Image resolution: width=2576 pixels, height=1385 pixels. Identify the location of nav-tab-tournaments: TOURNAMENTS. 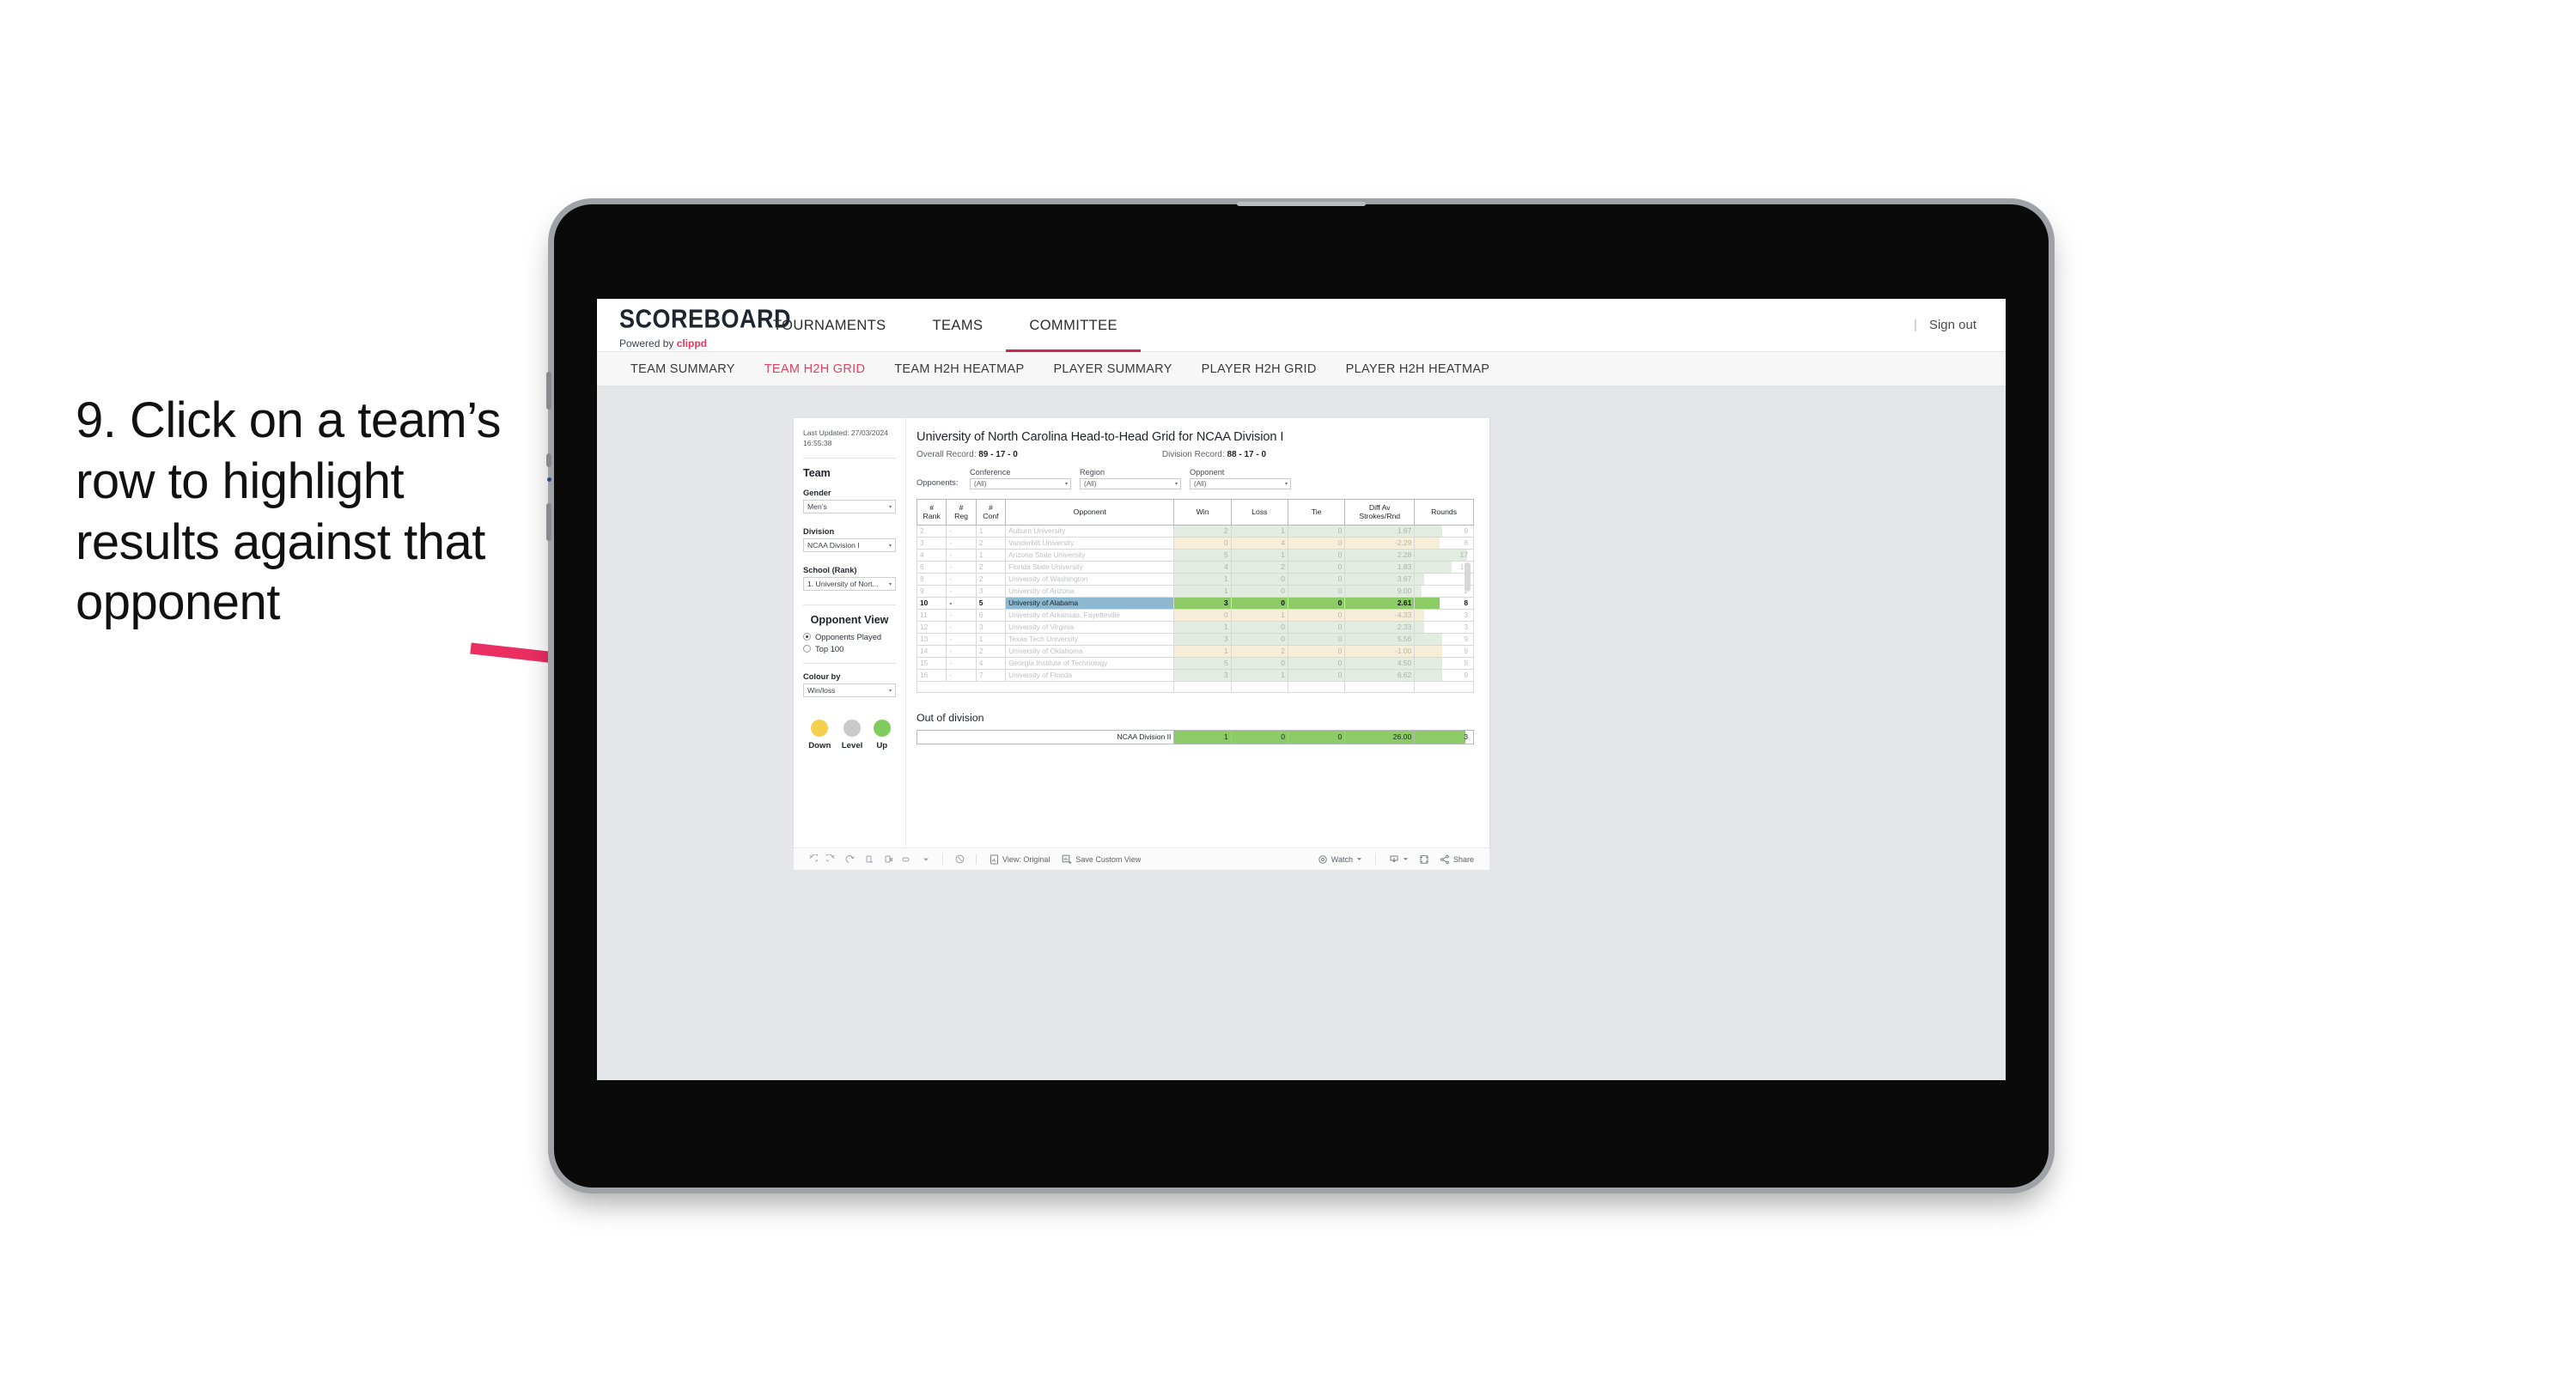
(830, 325).